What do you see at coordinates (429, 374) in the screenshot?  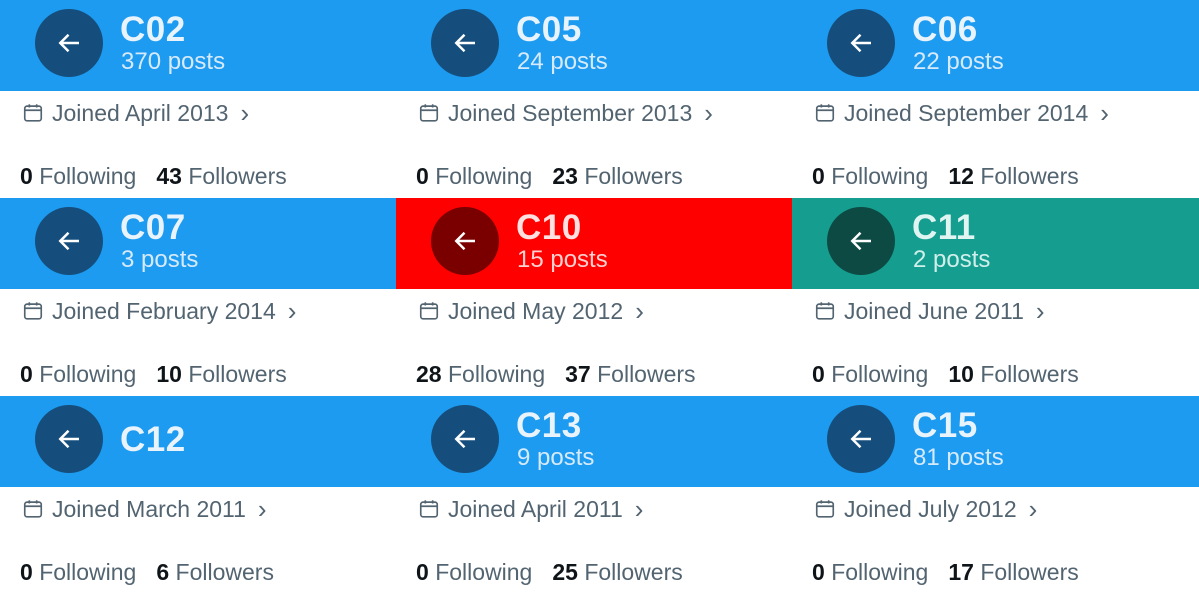 I see `following-count: 28` at bounding box center [429, 374].